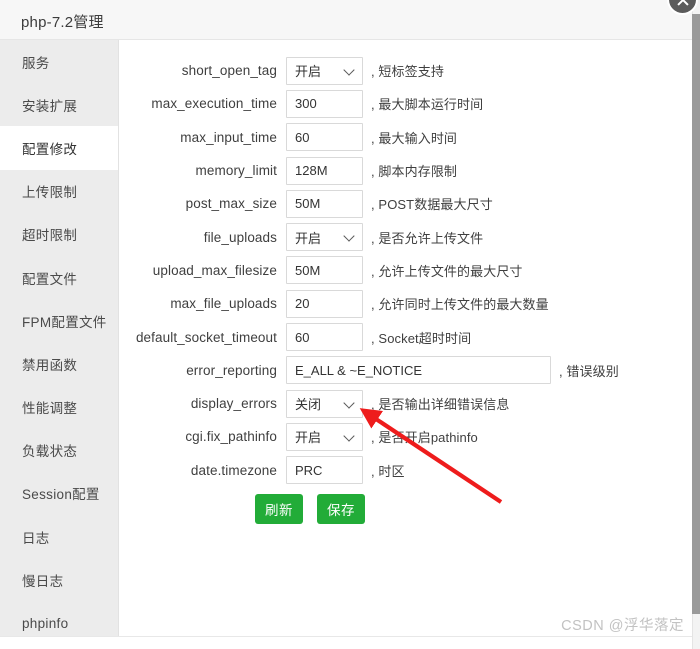 Image resolution: width=700 pixels, height=649 pixels. I want to click on config-value: 20, so click(302, 304).